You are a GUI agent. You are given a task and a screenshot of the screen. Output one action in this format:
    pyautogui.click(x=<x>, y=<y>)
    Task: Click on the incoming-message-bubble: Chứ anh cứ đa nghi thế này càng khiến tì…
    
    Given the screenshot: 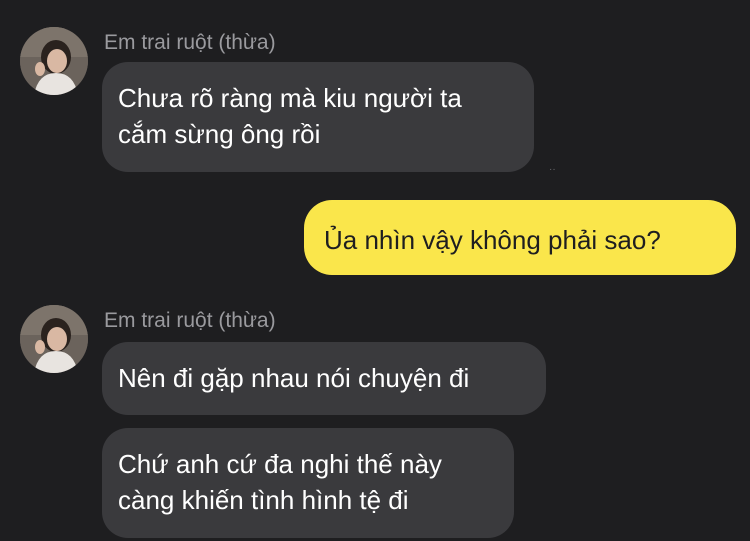 What is the action you would take?
    pyautogui.click(x=308, y=483)
    